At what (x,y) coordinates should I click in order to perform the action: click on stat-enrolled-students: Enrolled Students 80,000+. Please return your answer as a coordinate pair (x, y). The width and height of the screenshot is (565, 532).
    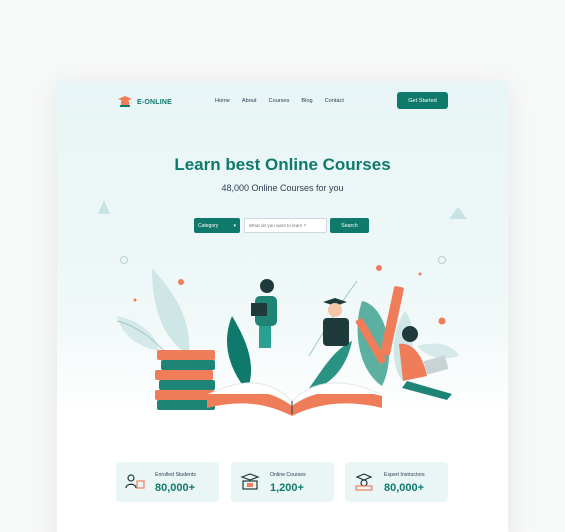
    Looking at the image, I should click on (167, 482).